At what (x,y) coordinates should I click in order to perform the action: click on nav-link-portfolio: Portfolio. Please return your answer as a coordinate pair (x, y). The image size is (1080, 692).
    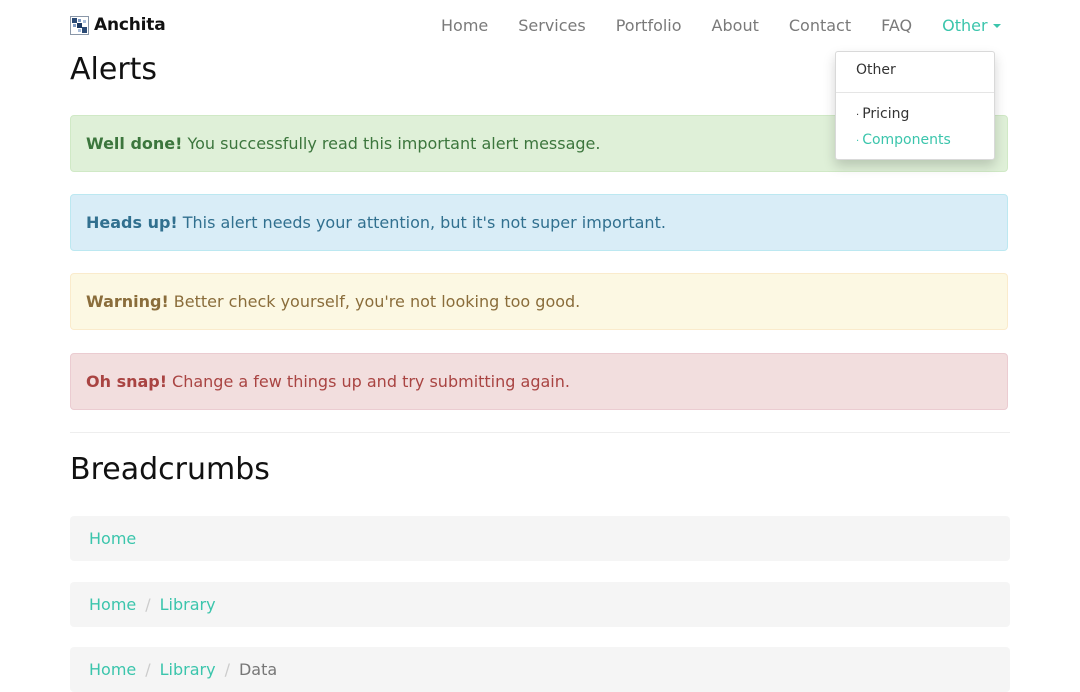
    Looking at the image, I should click on (649, 25).